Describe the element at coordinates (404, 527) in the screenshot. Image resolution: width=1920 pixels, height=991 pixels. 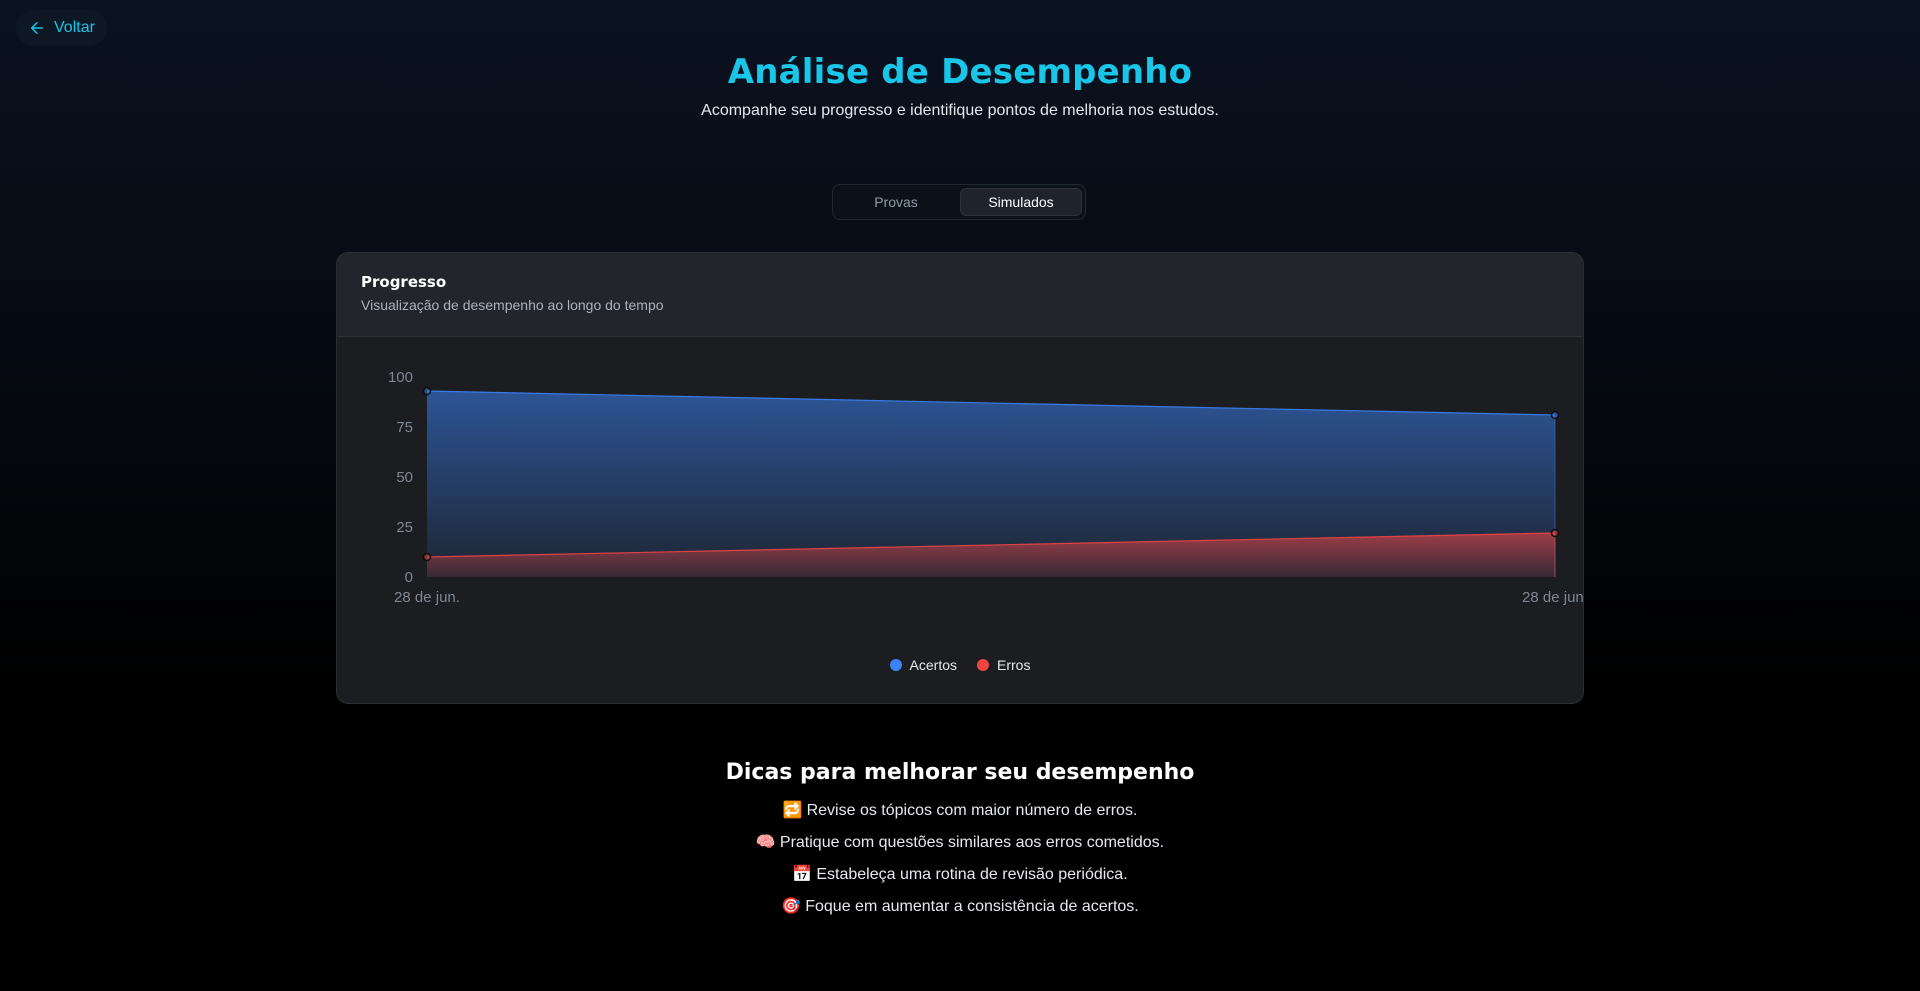
I see `y-tick-label: 25` at that location.